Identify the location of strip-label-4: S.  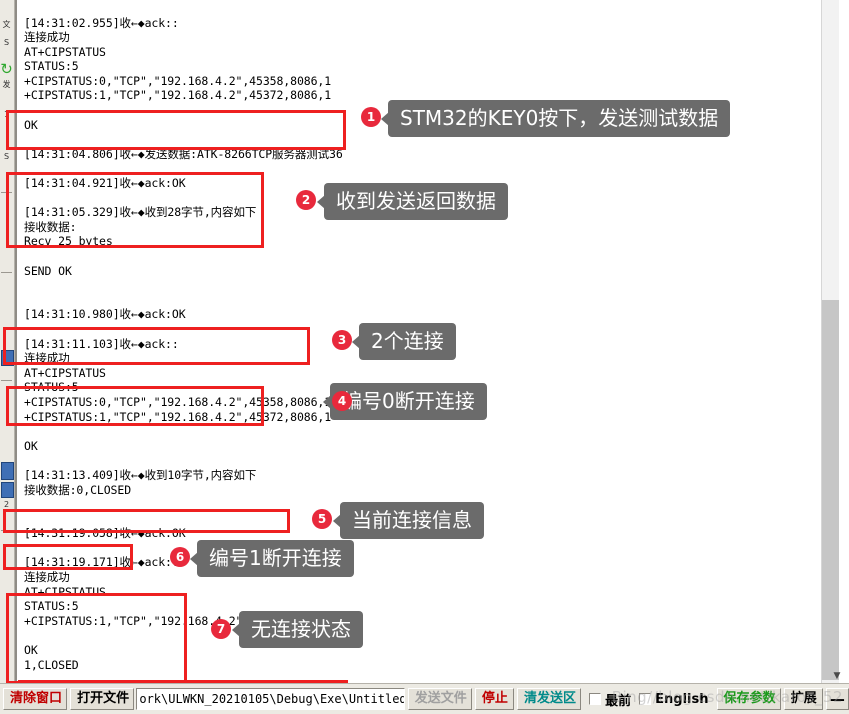
(6, 156).